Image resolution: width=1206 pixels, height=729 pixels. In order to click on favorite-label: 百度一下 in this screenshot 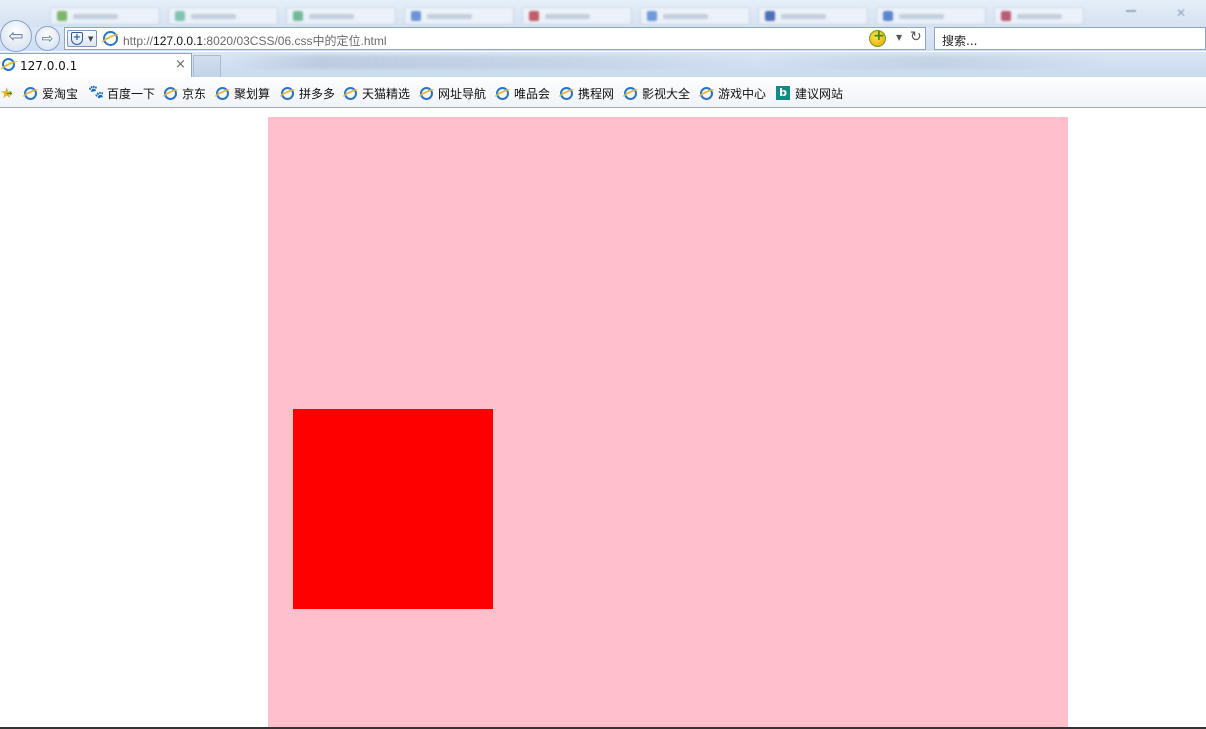, I will do `click(131, 93)`.